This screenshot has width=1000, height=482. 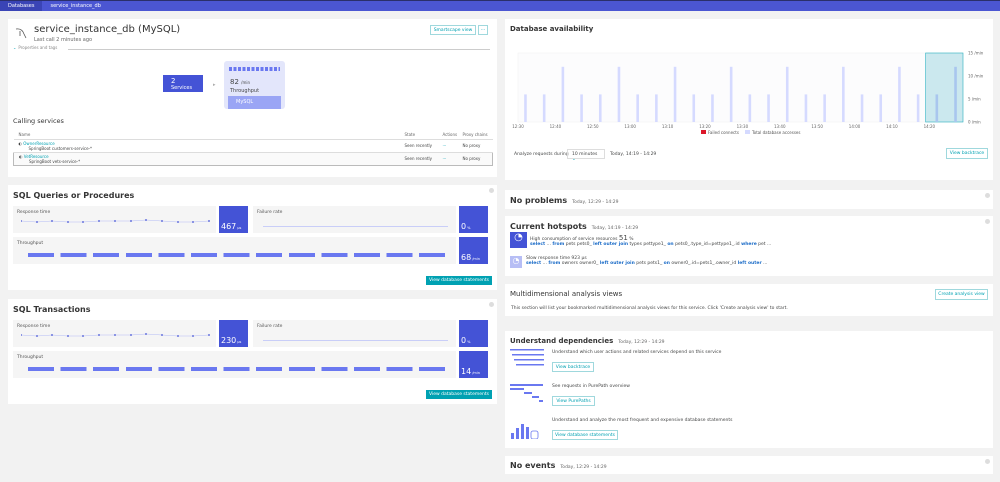 What do you see at coordinates (961, 294) in the screenshot?
I see `create-analysis-view-button: Create analysis view` at bounding box center [961, 294].